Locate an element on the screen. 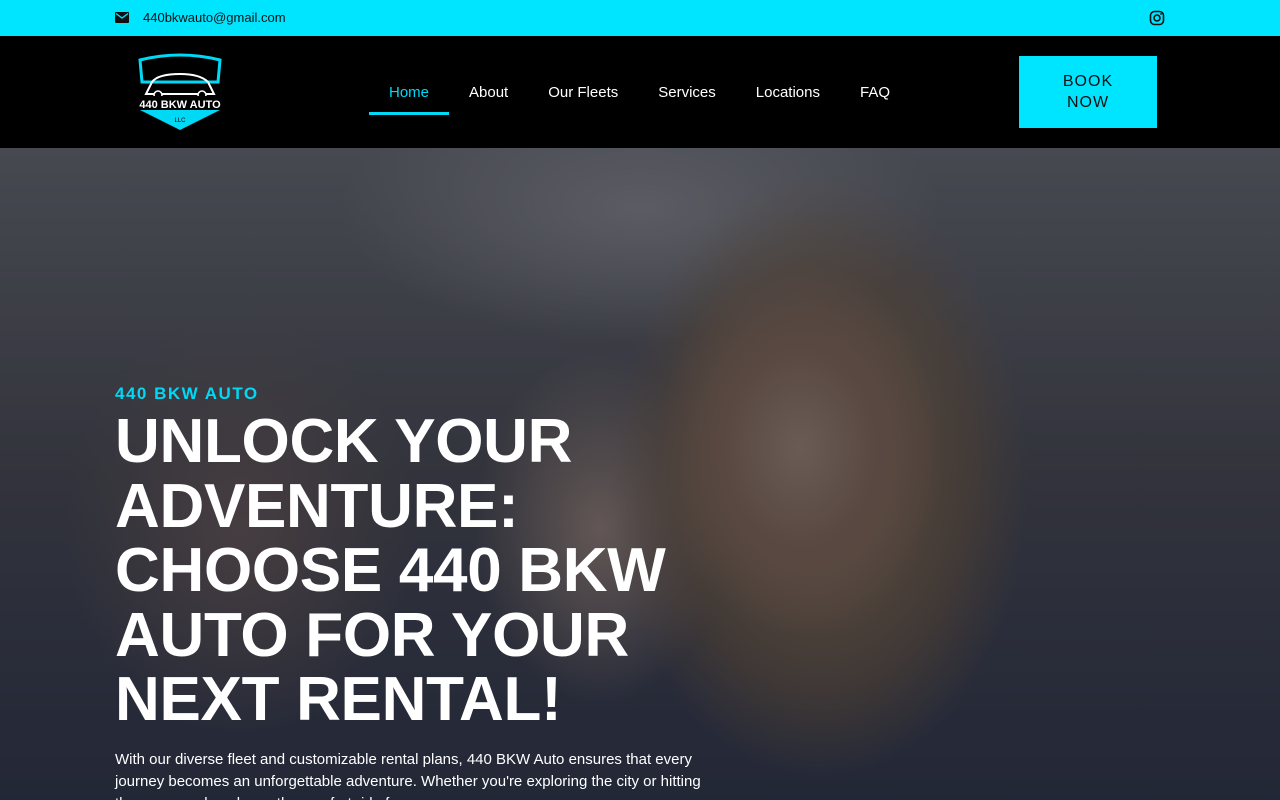 This screenshot has width=1280, height=800. svg-text: LLC is located at coordinates (180, 121).